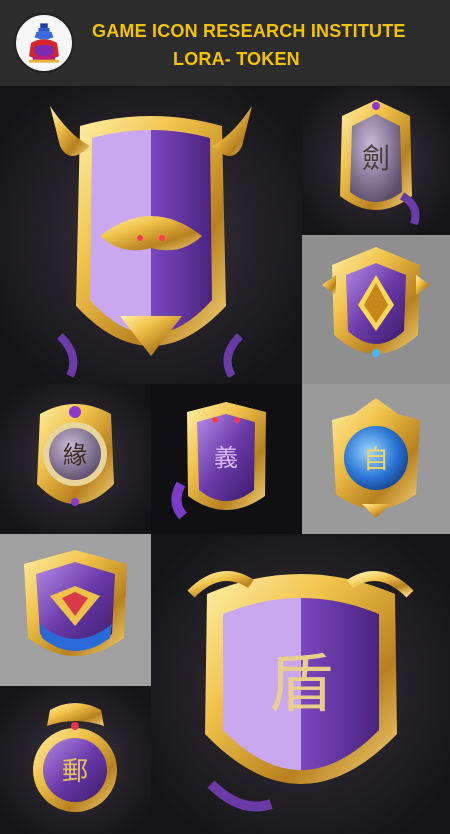 The image size is (450, 834). Describe the element at coordinates (44, 43) in the screenshot. I see `potion-bottle-icon` at that location.